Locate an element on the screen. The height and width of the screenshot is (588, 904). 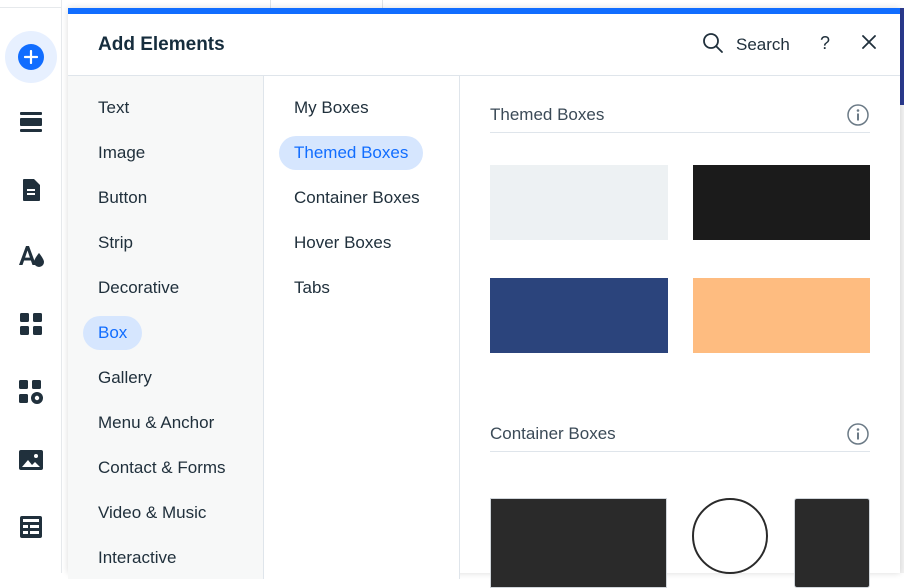
category-item-box: Box is located at coordinates (113, 333).